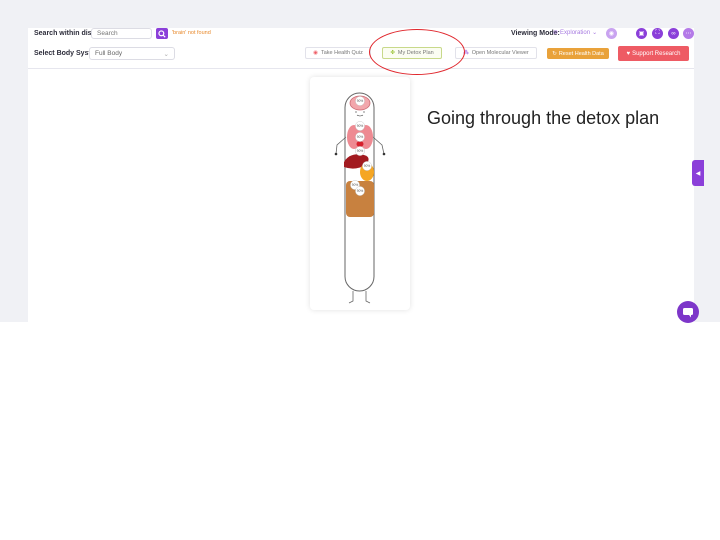  I want to click on chat-icon, so click(688, 312).